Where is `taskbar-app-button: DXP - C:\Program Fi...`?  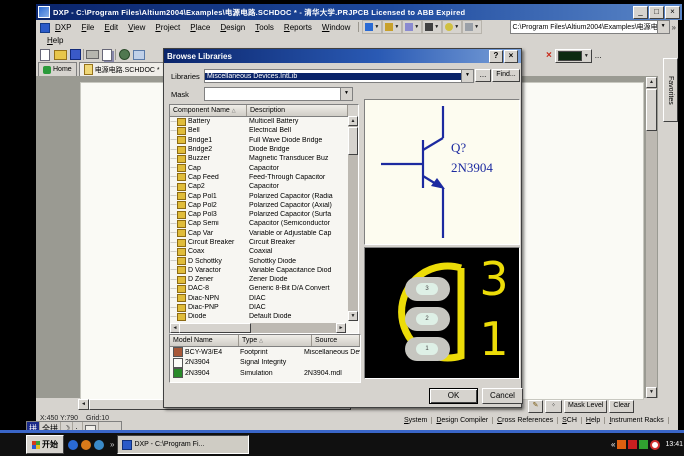 taskbar-app-button: DXP - C:\Program Fi... is located at coordinates (183, 444).